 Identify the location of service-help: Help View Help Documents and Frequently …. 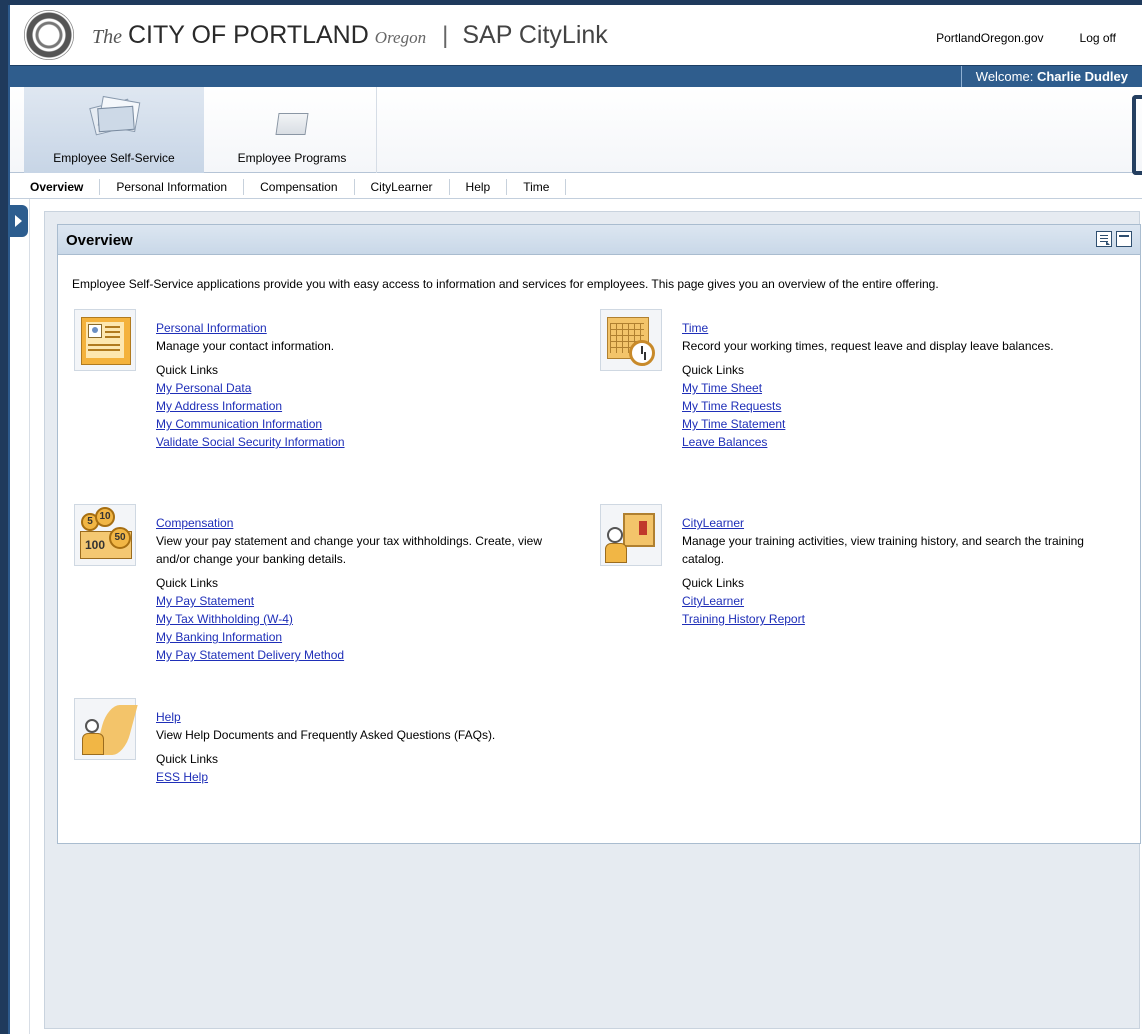
(324, 758).